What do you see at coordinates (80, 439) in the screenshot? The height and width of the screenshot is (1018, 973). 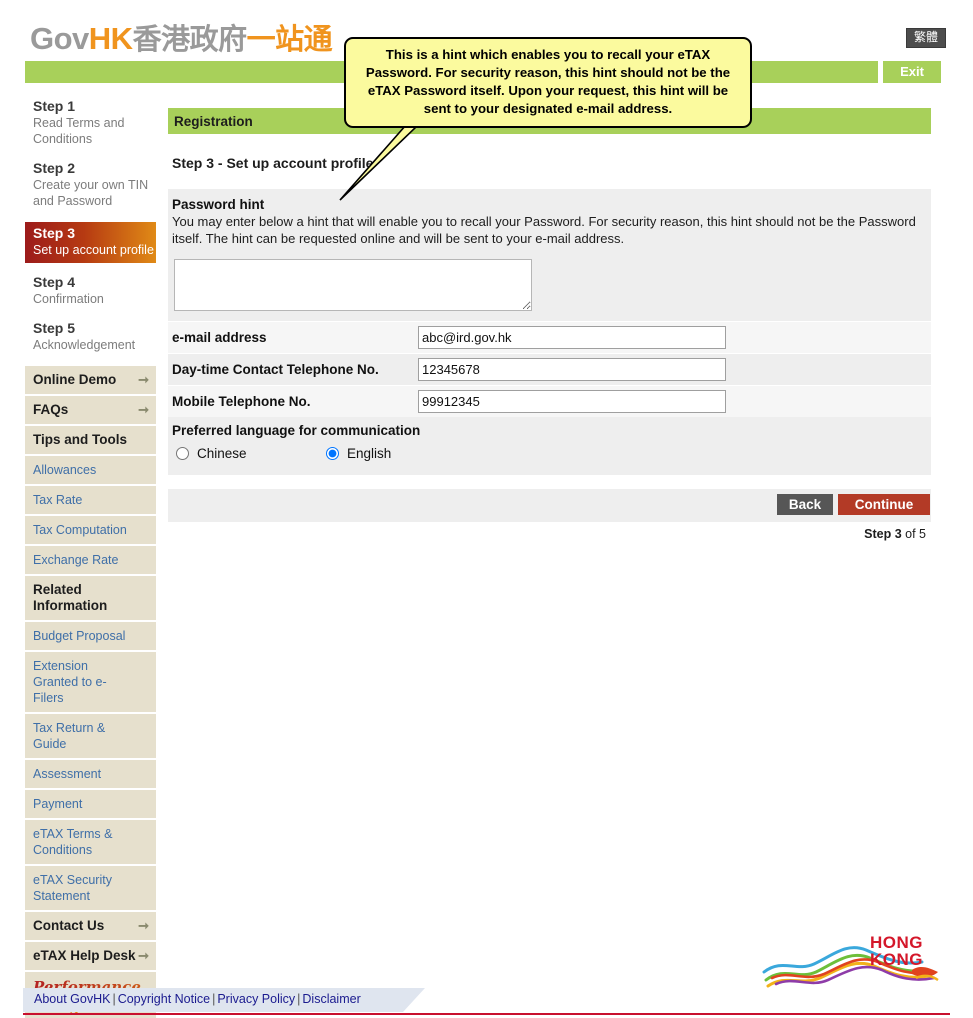 I see `sidebar-label-tips-and-tools: Tips and Tools` at bounding box center [80, 439].